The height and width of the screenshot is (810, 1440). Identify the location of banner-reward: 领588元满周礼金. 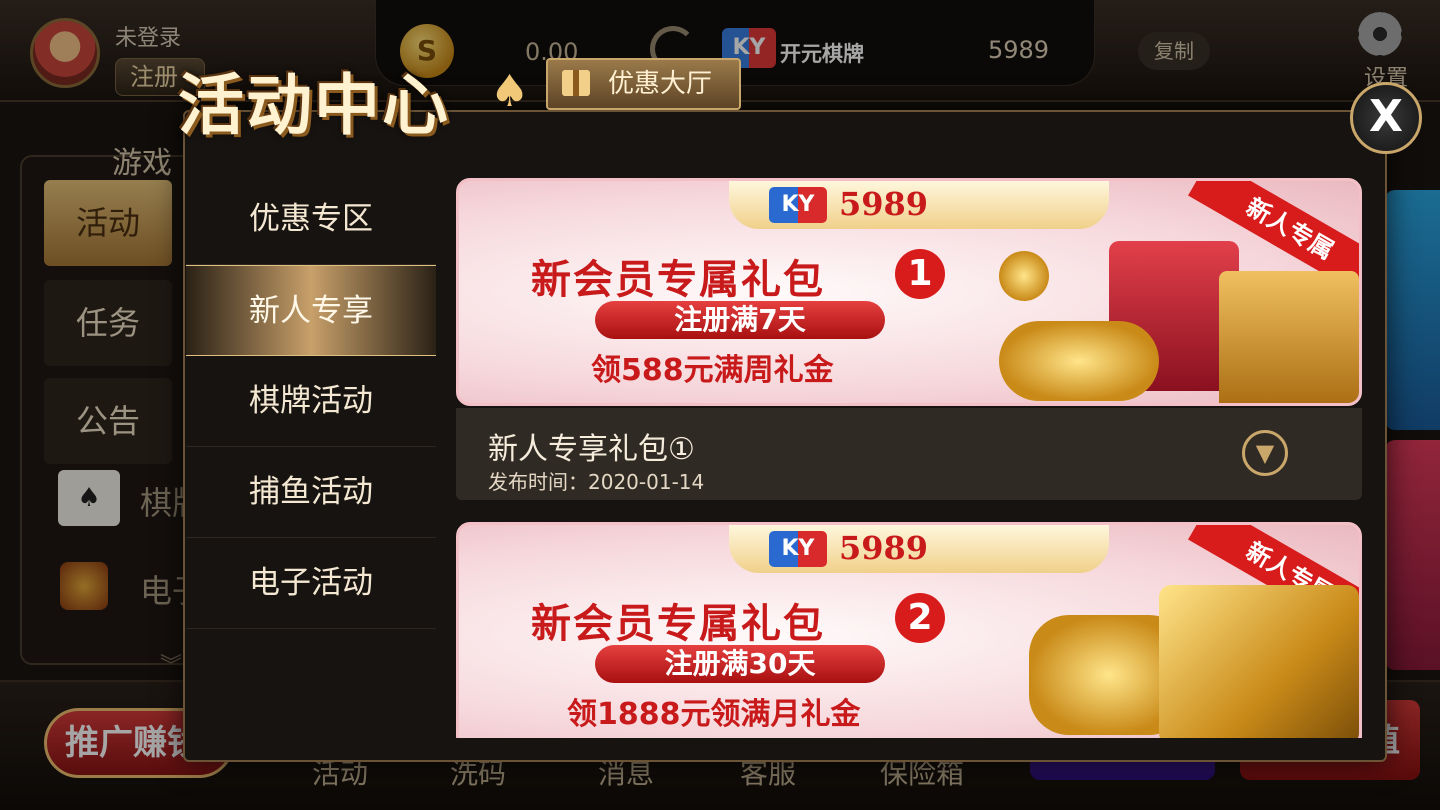
(712, 370).